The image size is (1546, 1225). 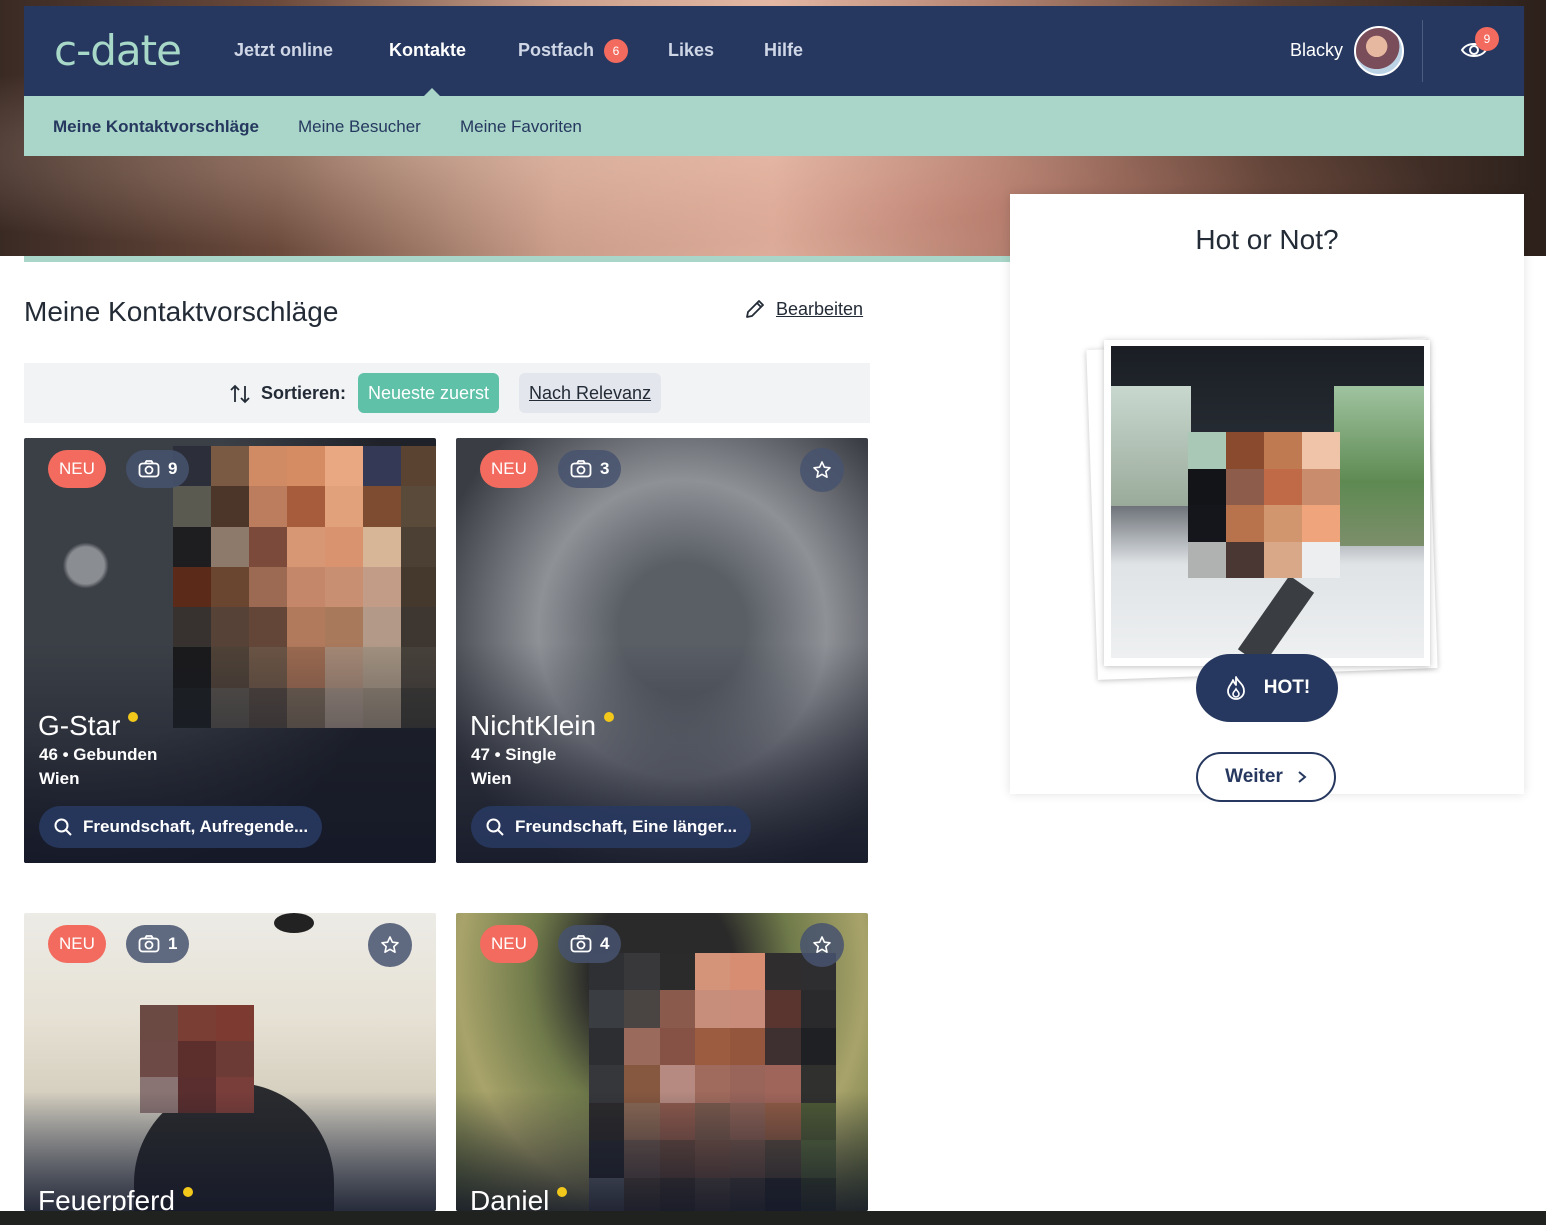 What do you see at coordinates (156, 127) in the screenshot?
I see `subnav-kontaktvorschlaege: Meine Kontaktvorschläge` at bounding box center [156, 127].